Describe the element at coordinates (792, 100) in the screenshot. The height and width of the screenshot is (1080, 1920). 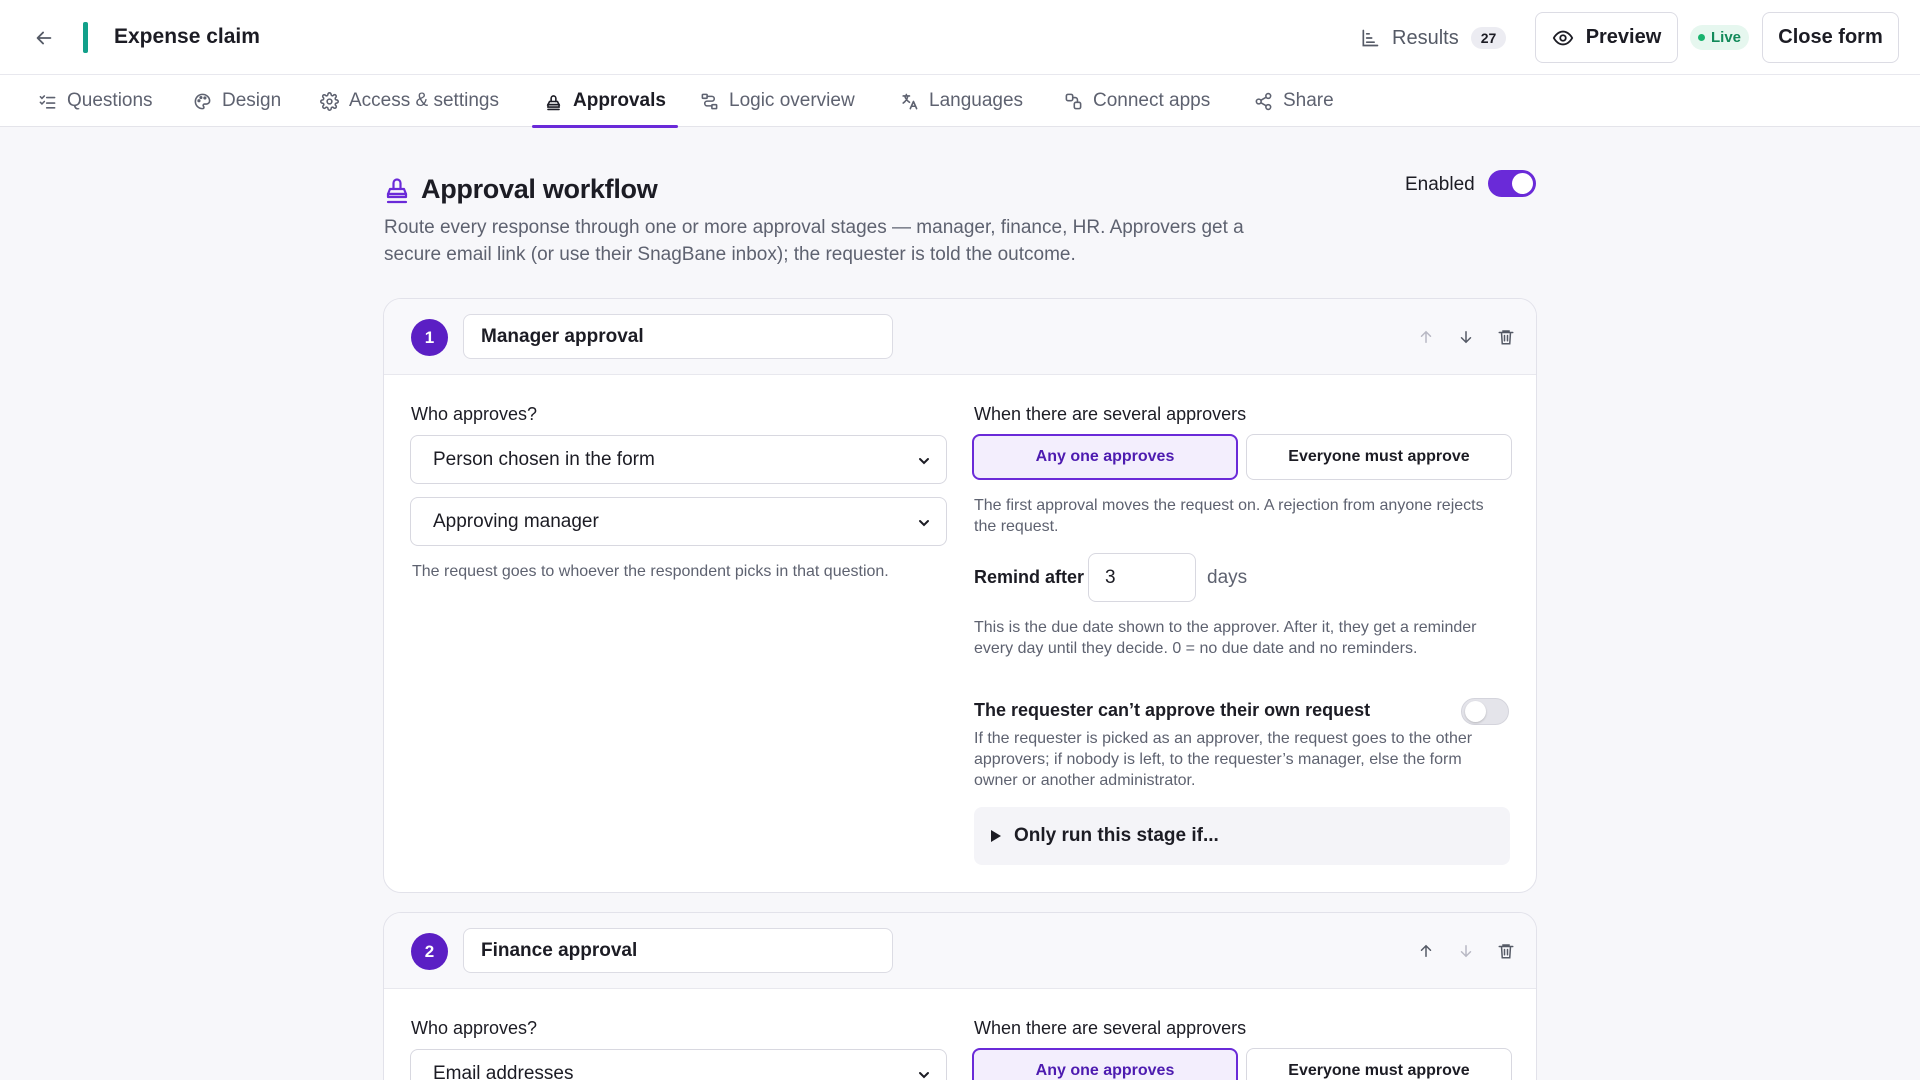
I see `tab-label: Logic overview` at that location.